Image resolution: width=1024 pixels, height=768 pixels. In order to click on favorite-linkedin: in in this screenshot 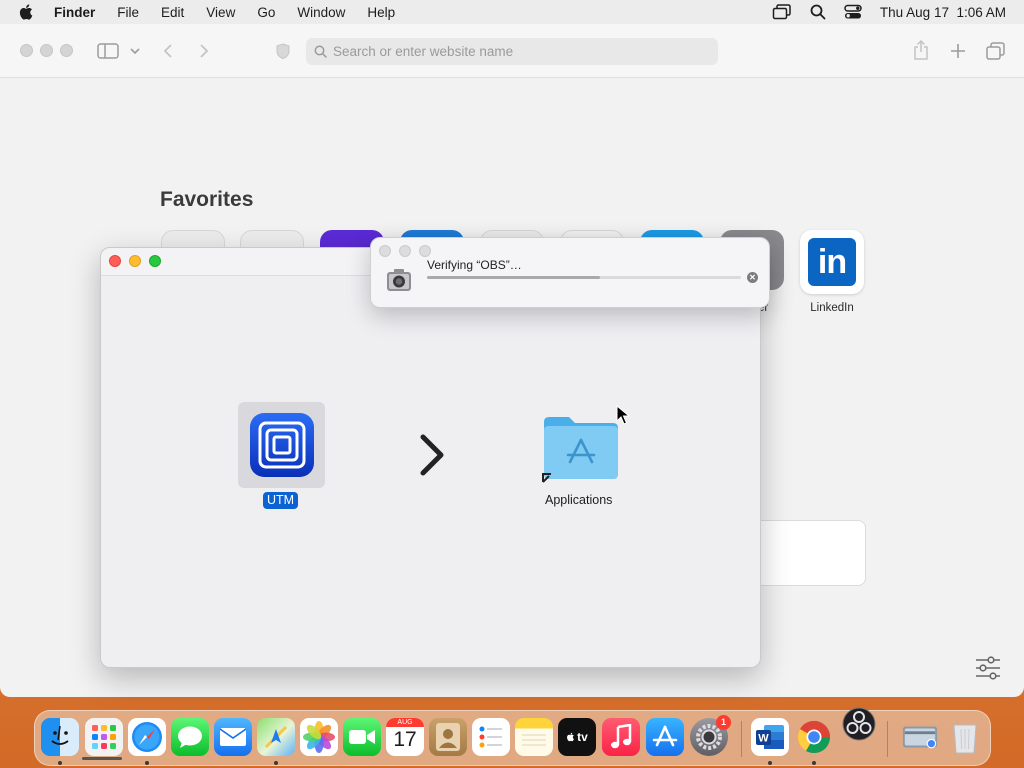, I will do `click(832, 262)`.